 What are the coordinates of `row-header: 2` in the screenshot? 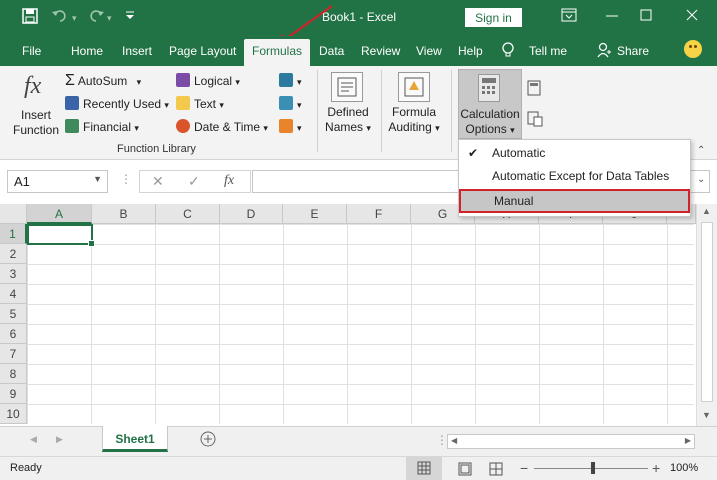 It's located at (13, 254).